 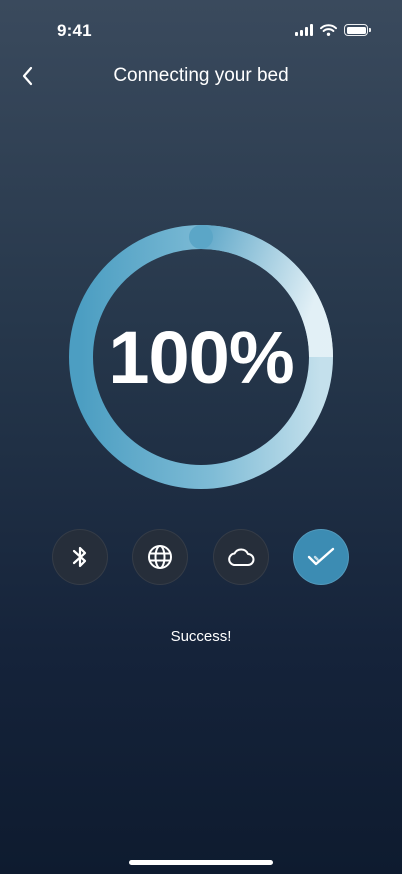 I want to click on cloud-icon, so click(x=241, y=557).